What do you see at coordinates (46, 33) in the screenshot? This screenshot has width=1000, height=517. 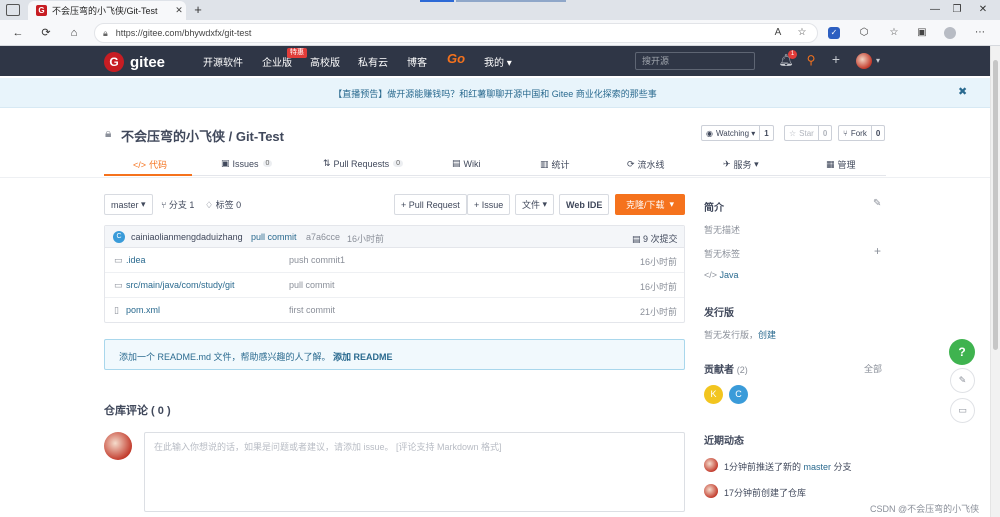 I see `refresh-icon: ⟳` at bounding box center [46, 33].